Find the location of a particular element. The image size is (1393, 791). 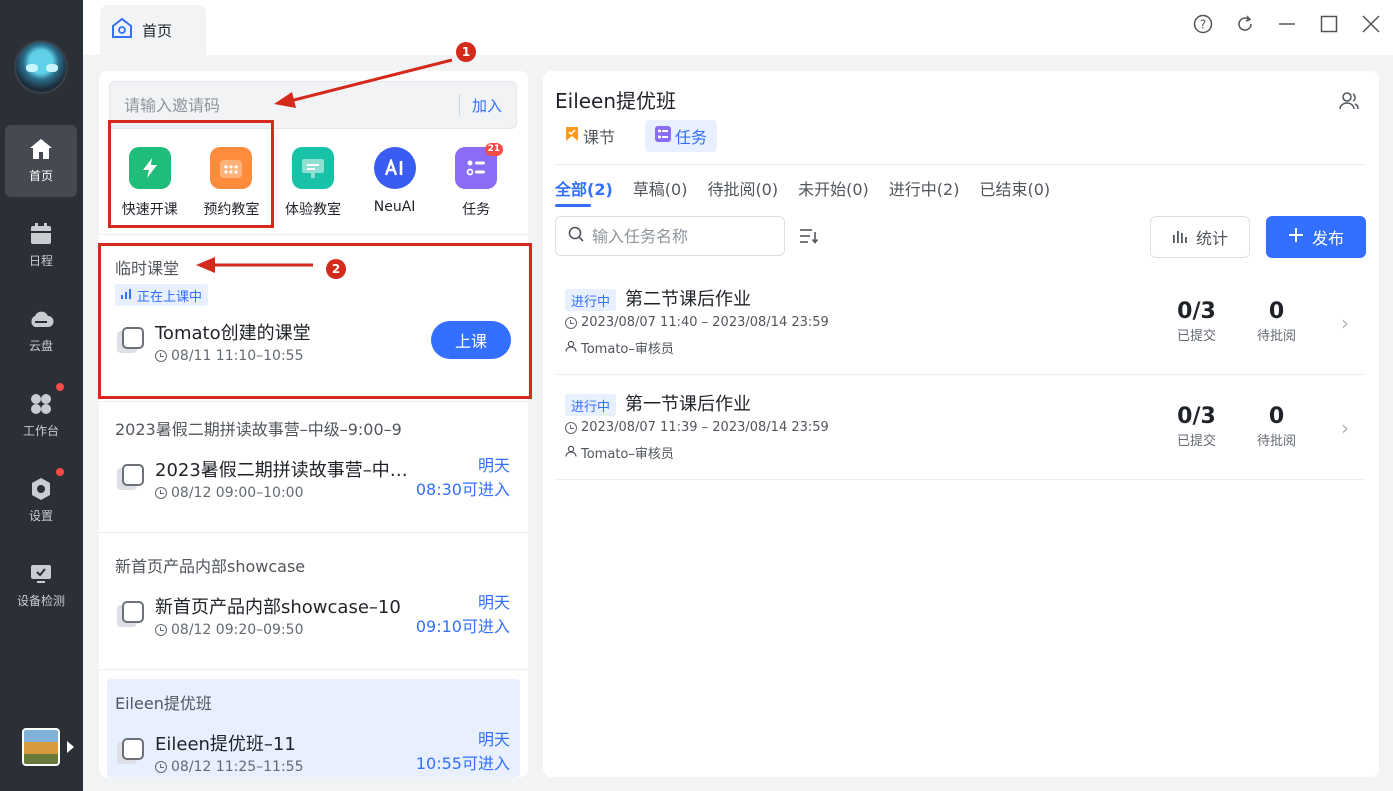

sidebar-item-label: 日程 is located at coordinates (40, 261).